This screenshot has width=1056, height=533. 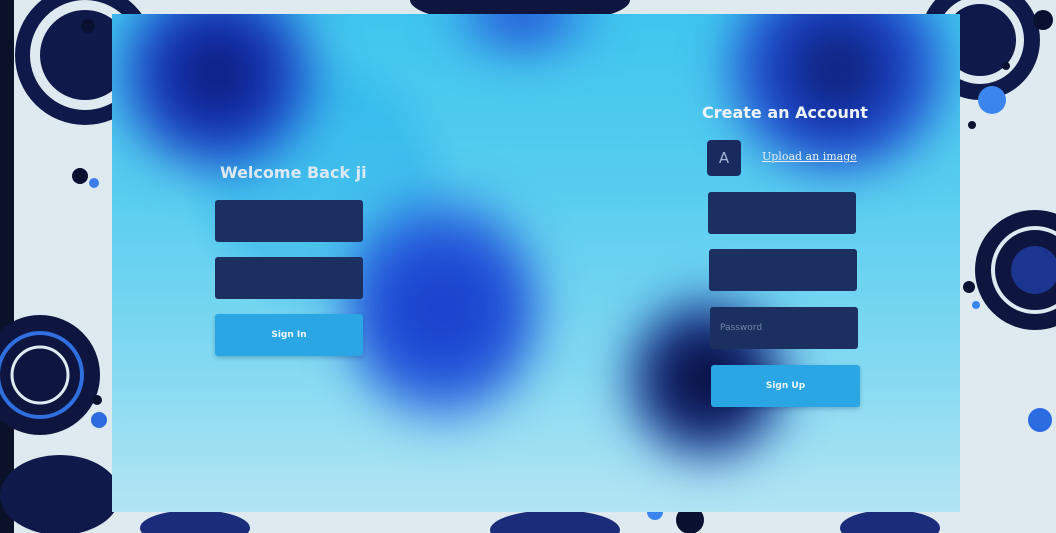 What do you see at coordinates (289, 221) in the screenshot?
I see `login-username-input` at bounding box center [289, 221].